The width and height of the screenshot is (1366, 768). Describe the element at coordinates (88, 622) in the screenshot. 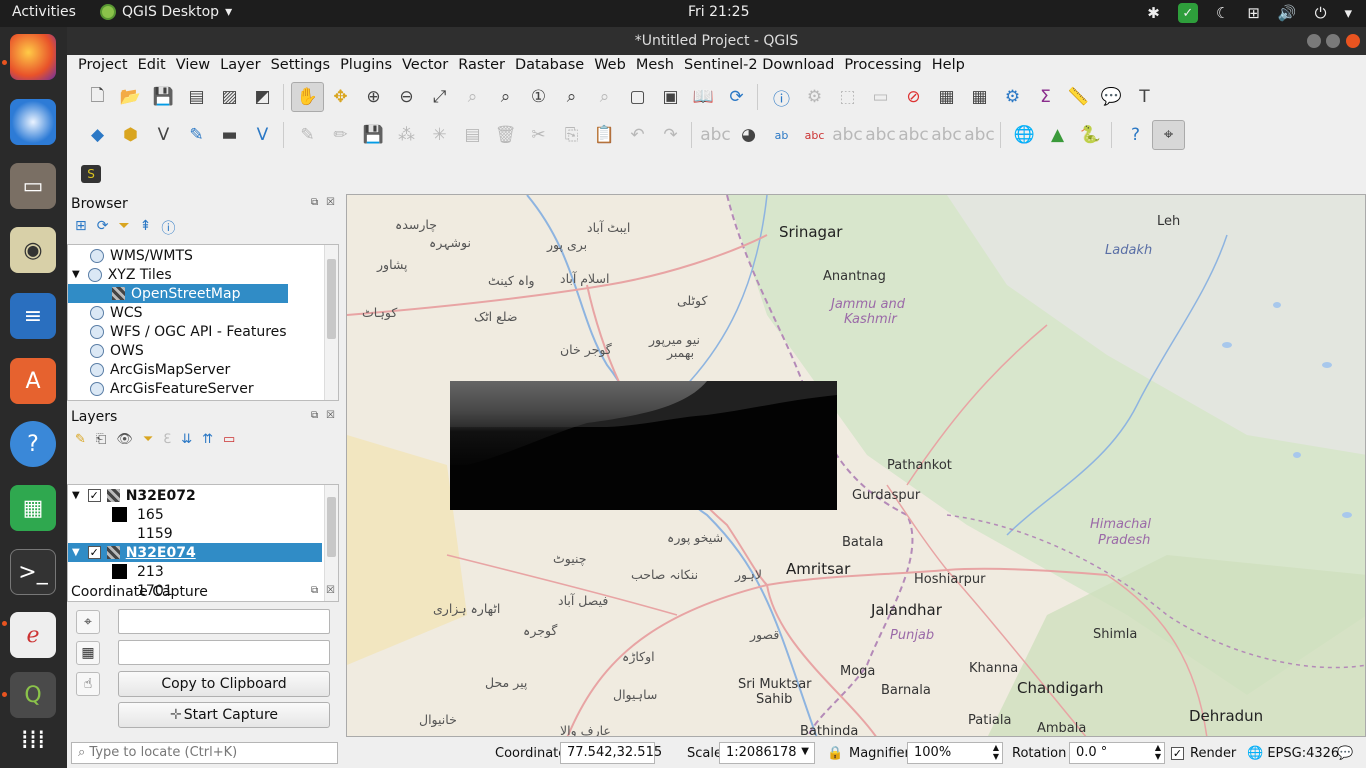

I see `crs-selector-icon: ⌖` at that location.